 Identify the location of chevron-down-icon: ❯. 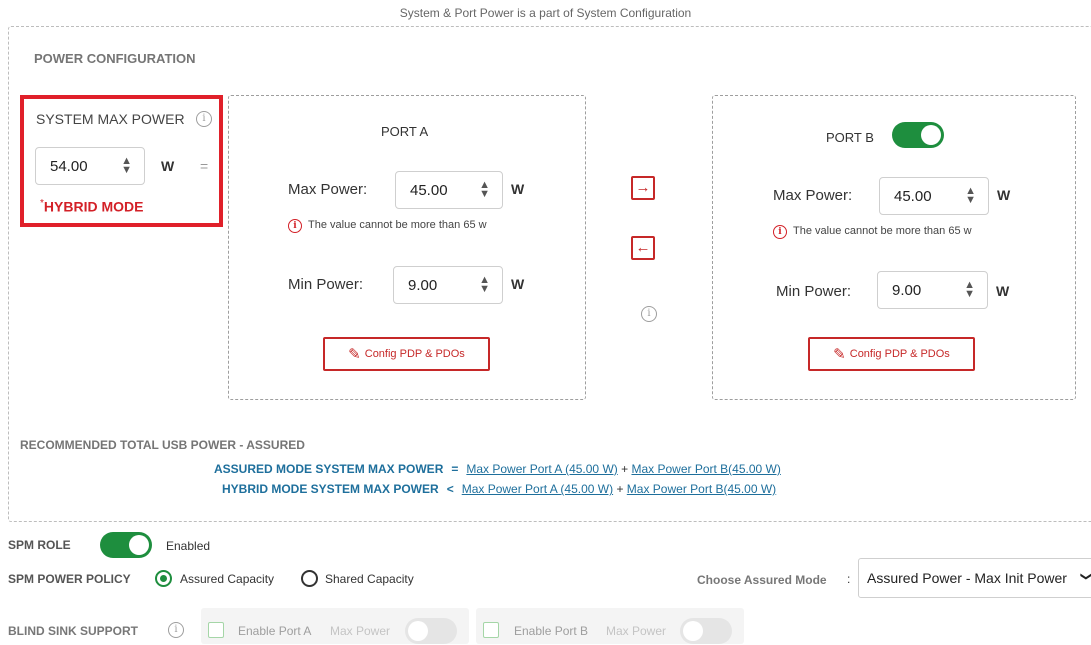
(1085, 576).